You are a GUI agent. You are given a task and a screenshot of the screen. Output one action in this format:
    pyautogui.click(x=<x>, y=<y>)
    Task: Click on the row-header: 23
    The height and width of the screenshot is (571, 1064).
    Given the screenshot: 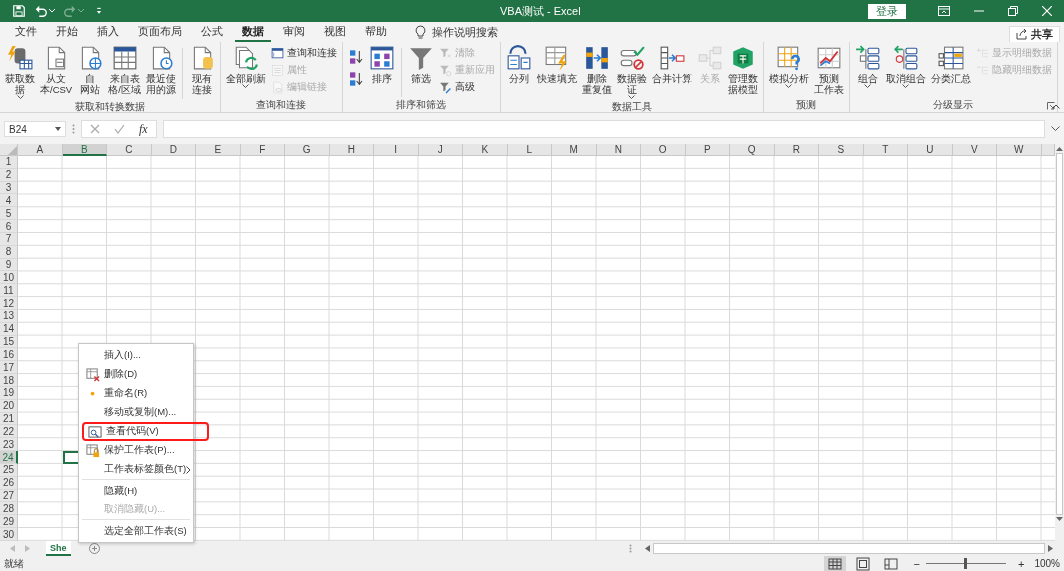 What is the action you would take?
    pyautogui.click(x=9, y=445)
    